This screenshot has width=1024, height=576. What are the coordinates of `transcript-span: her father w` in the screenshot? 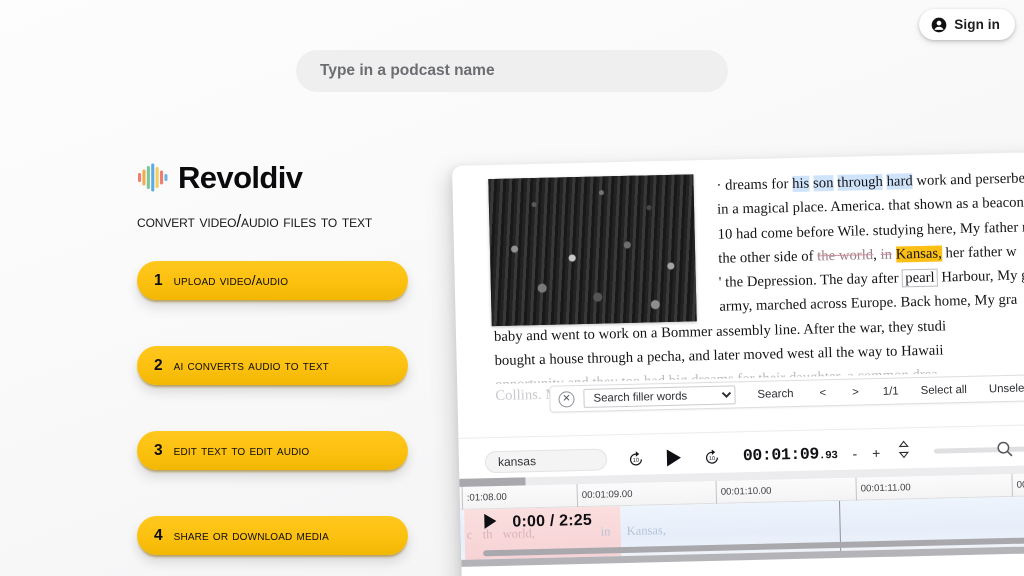 It's located at (979, 252).